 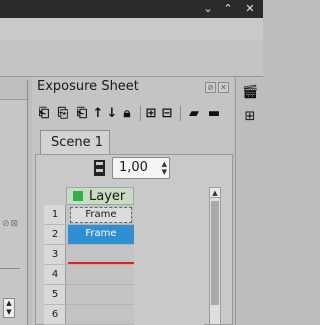 What do you see at coordinates (215, 193) in the screenshot?
I see `scroll-up-icon: ▲` at bounding box center [215, 193].